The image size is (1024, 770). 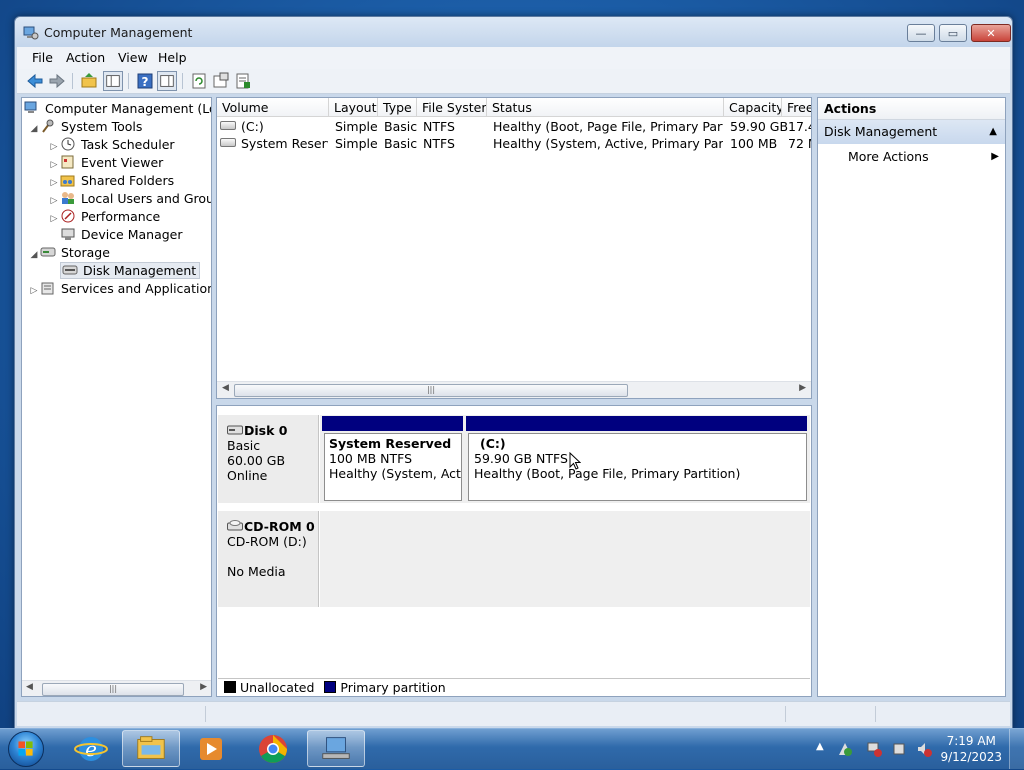 What do you see at coordinates (244, 445) in the screenshot?
I see `disk0-type: Basic` at bounding box center [244, 445].